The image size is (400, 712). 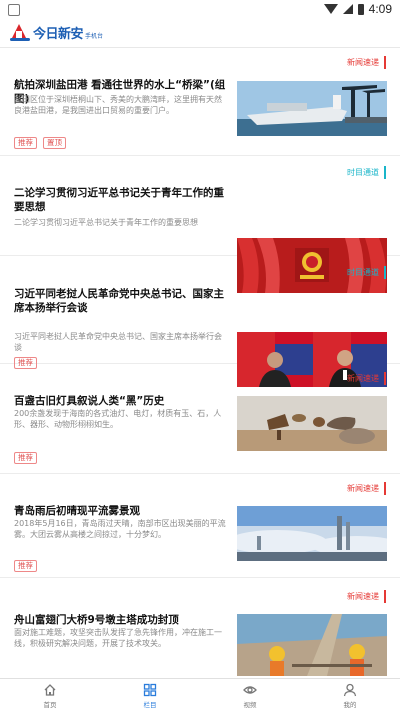 I want to click on nav-item-home: 首页, so click(x=50, y=695).